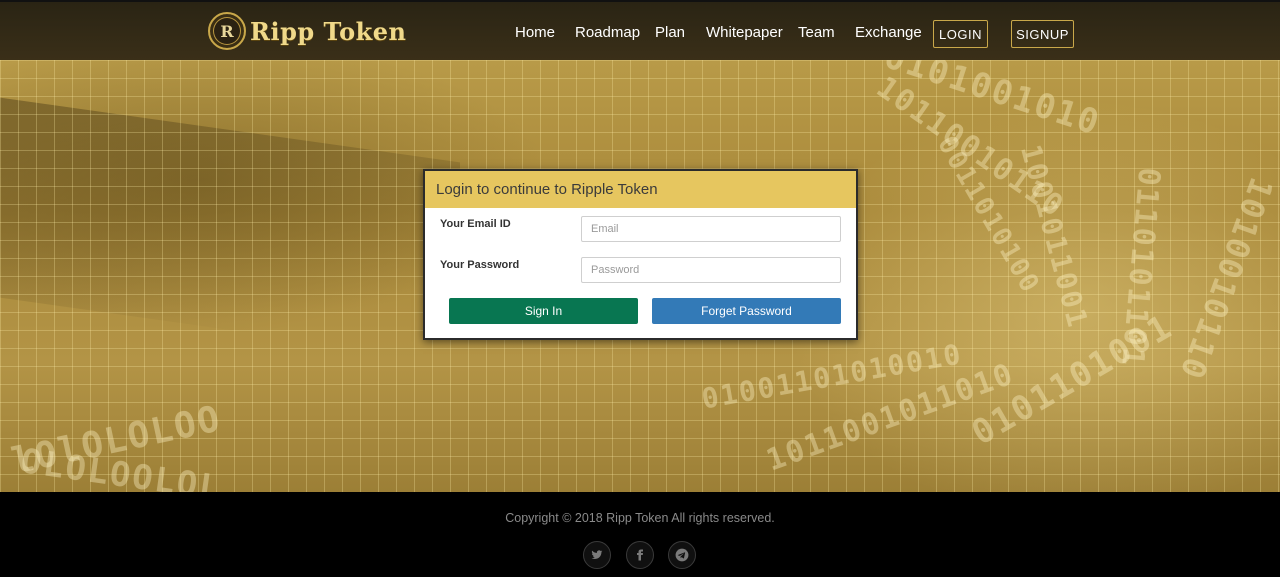 The width and height of the screenshot is (1280, 577). Describe the element at coordinates (597, 555) in the screenshot. I see `twitter-icon` at that location.